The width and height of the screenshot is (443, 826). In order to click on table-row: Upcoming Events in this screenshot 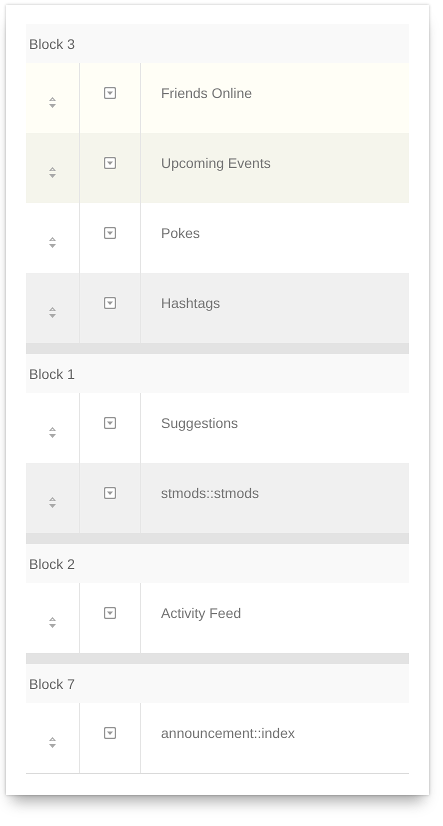, I will do `click(217, 168)`.